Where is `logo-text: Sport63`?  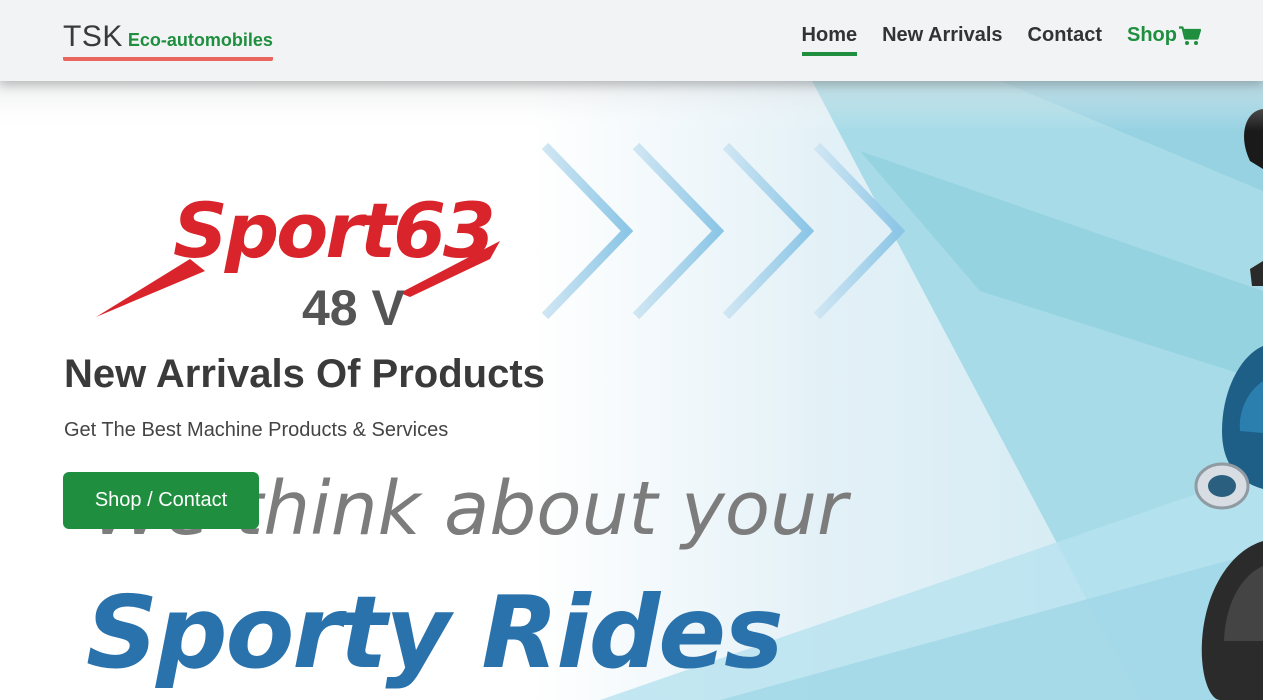 logo-text: Sport63 is located at coordinates (333, 230).